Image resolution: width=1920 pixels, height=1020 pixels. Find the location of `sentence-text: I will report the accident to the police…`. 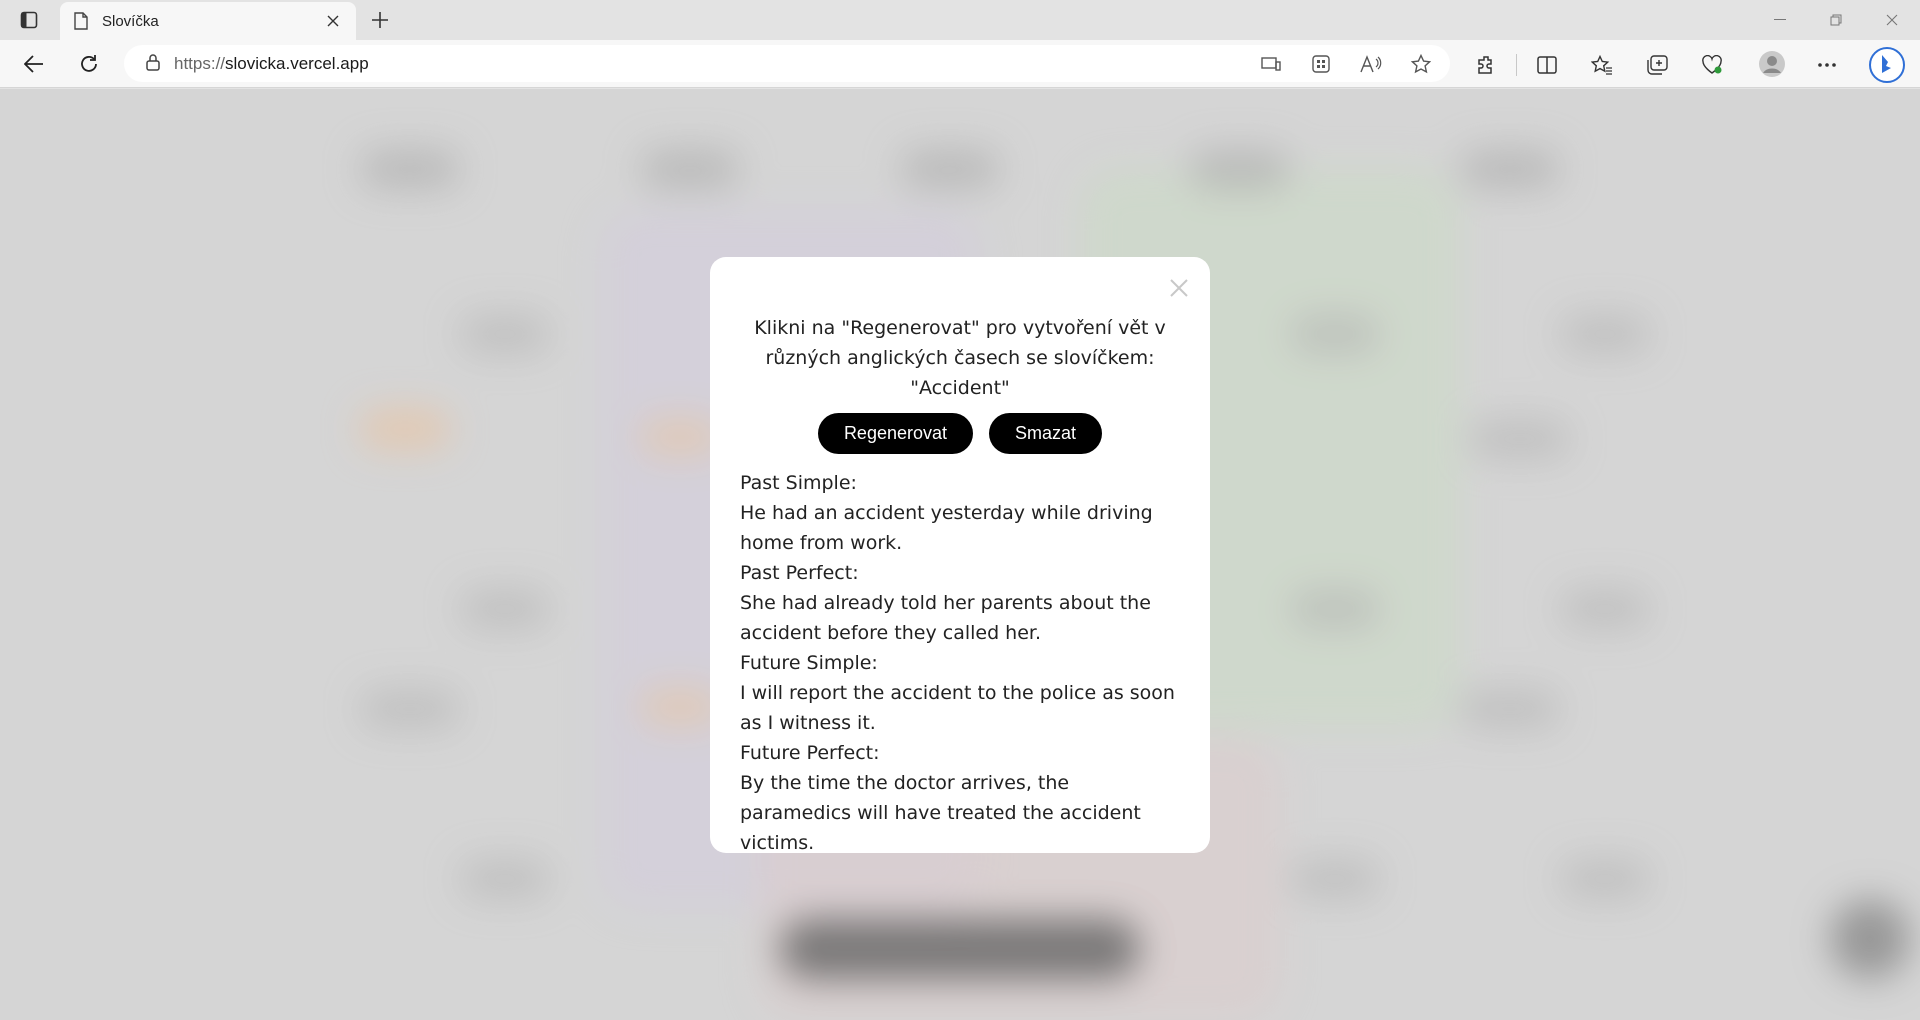

sentence-text: I will report the accident to the police… is located at coordinates (957, 708).